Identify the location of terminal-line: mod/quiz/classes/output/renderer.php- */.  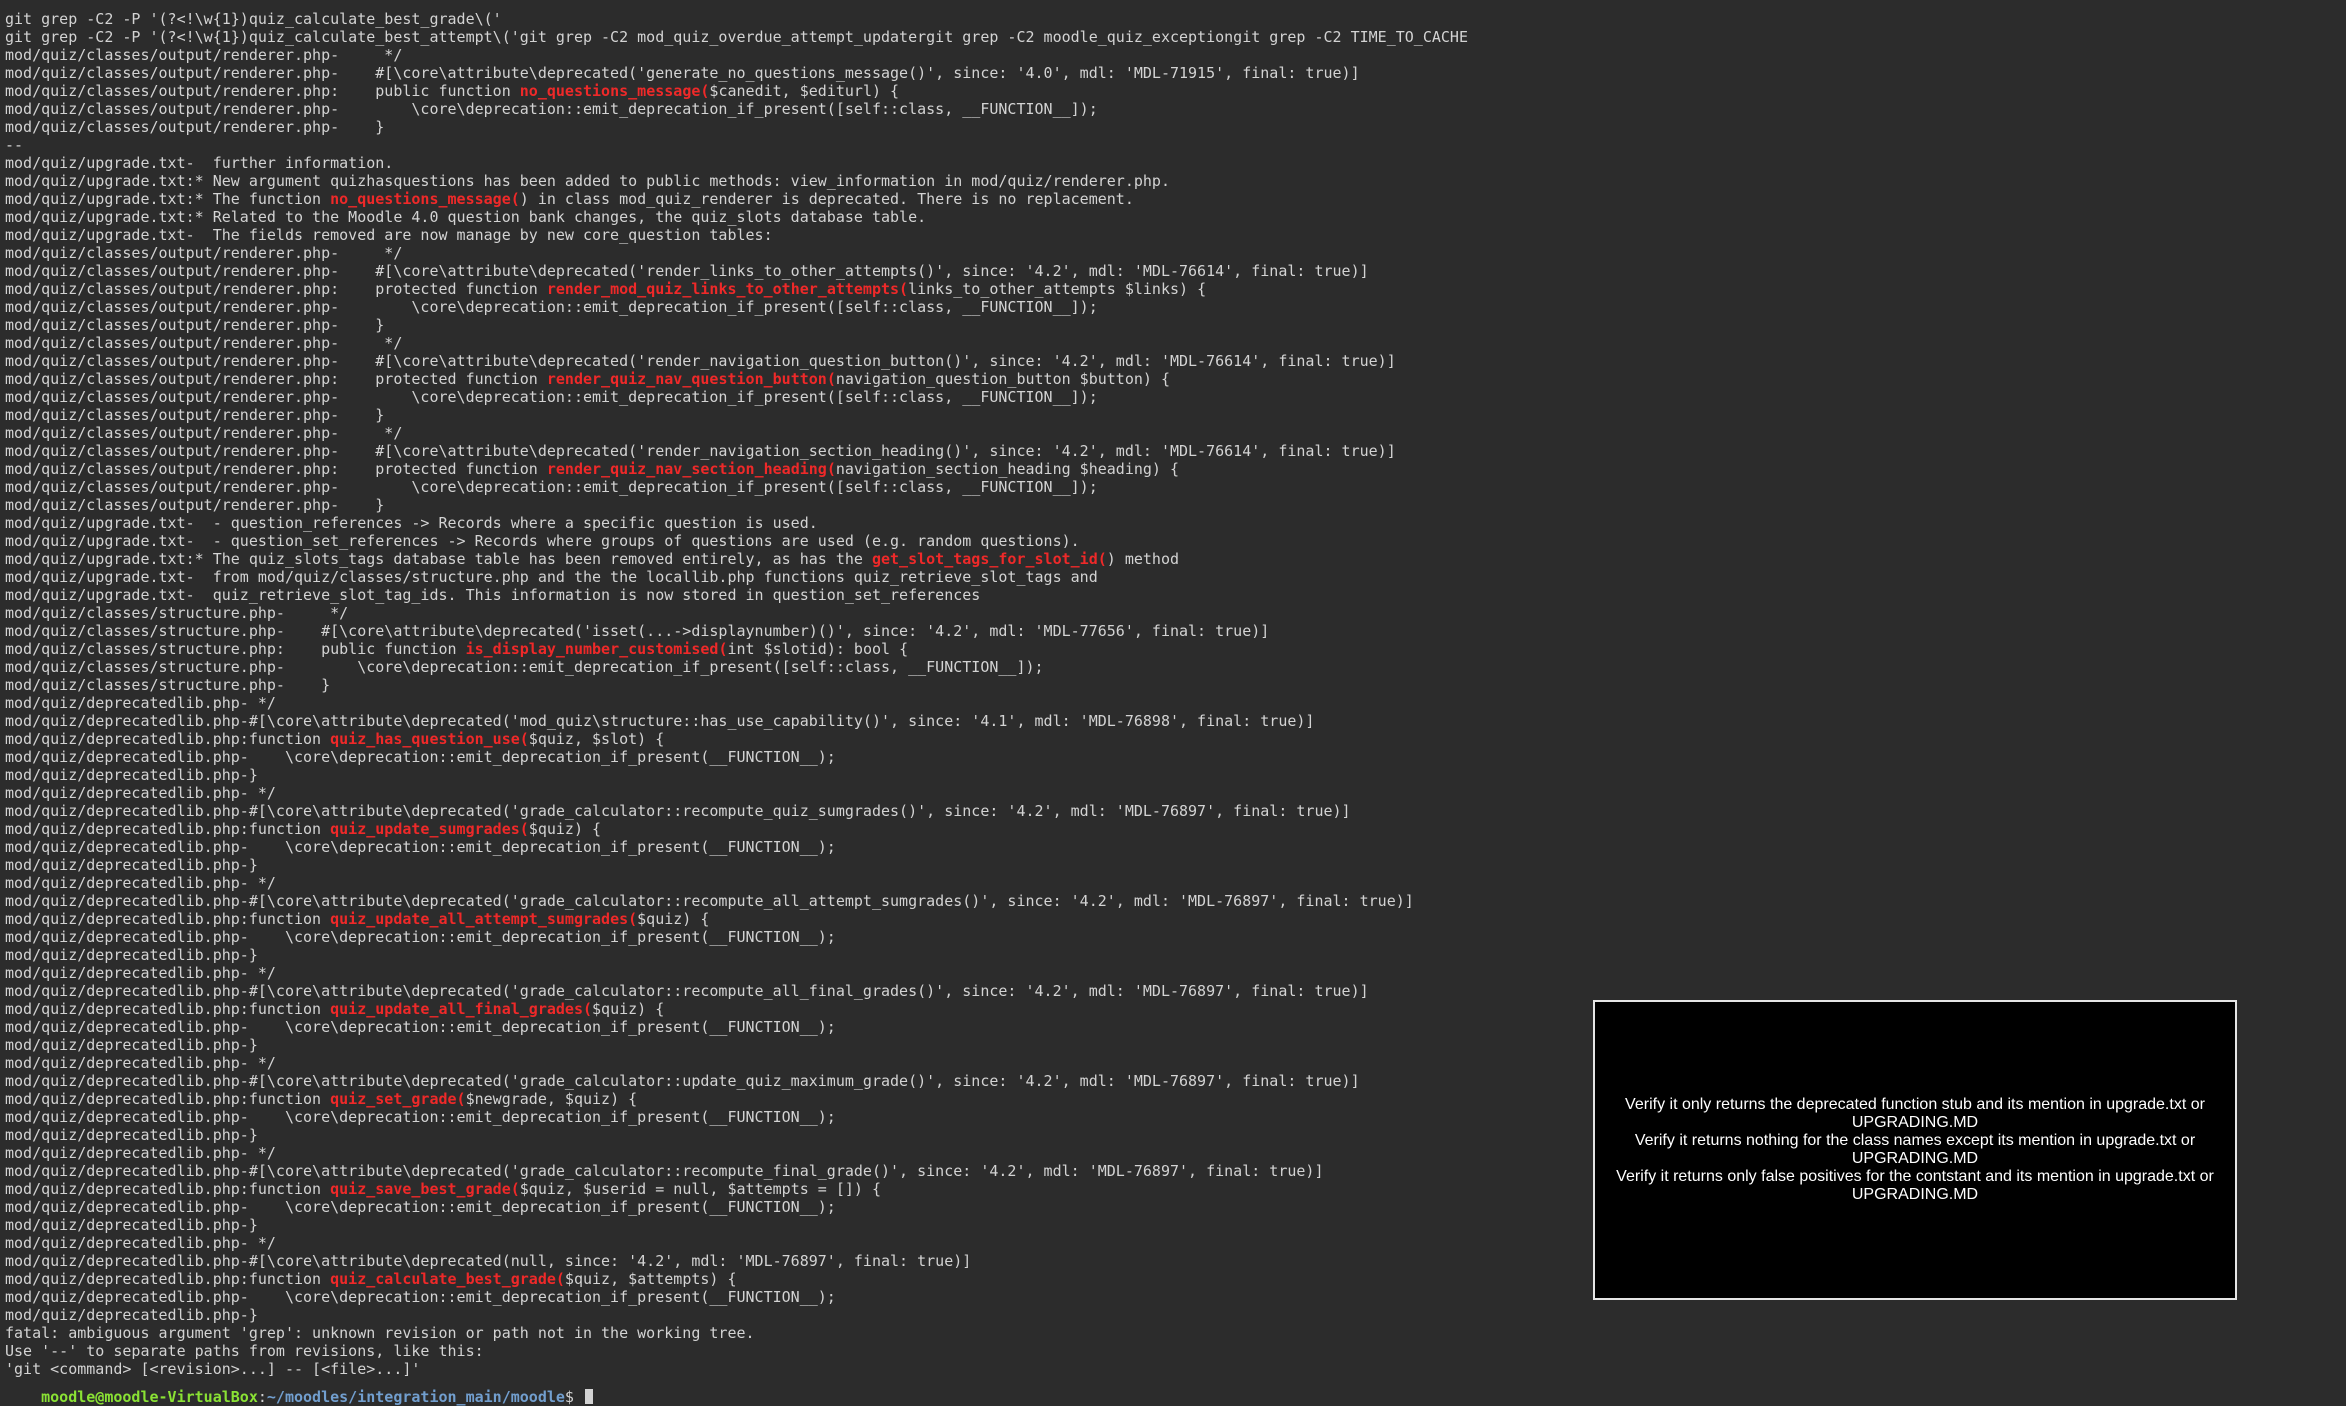
(736, 55).